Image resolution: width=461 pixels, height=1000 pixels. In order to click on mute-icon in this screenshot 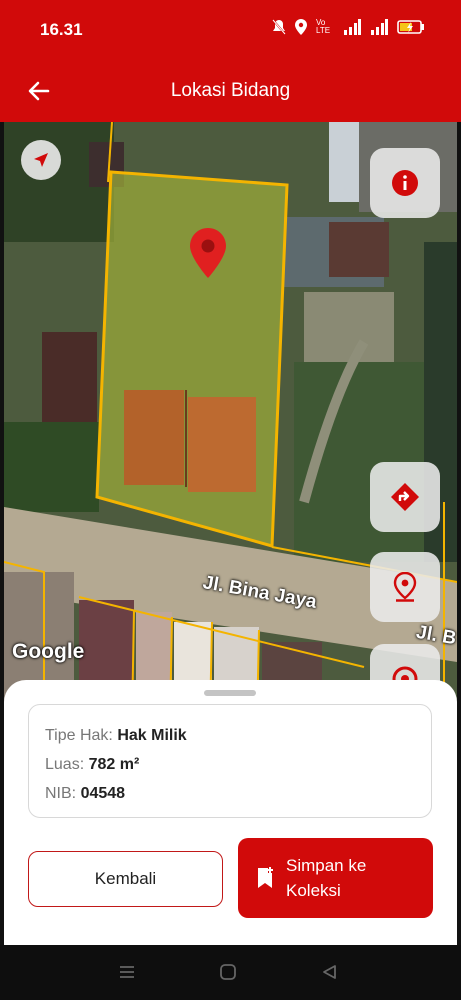, I will do `click(279, 27)`.